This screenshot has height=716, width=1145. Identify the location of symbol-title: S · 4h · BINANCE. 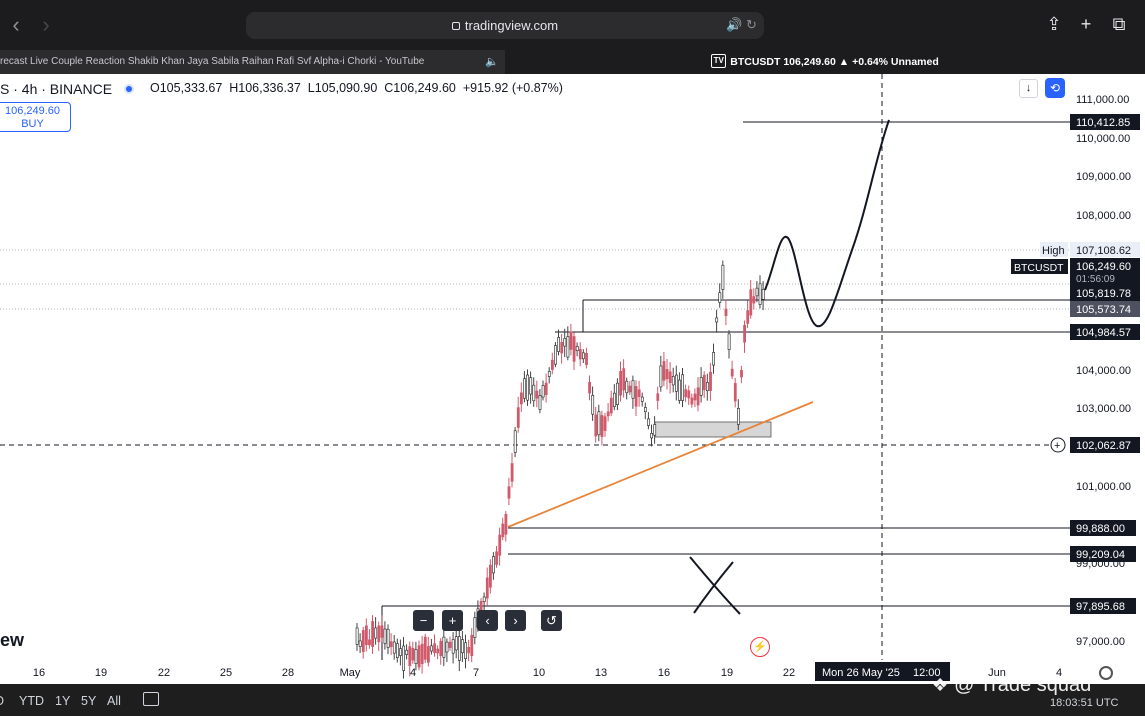
(56, 89).